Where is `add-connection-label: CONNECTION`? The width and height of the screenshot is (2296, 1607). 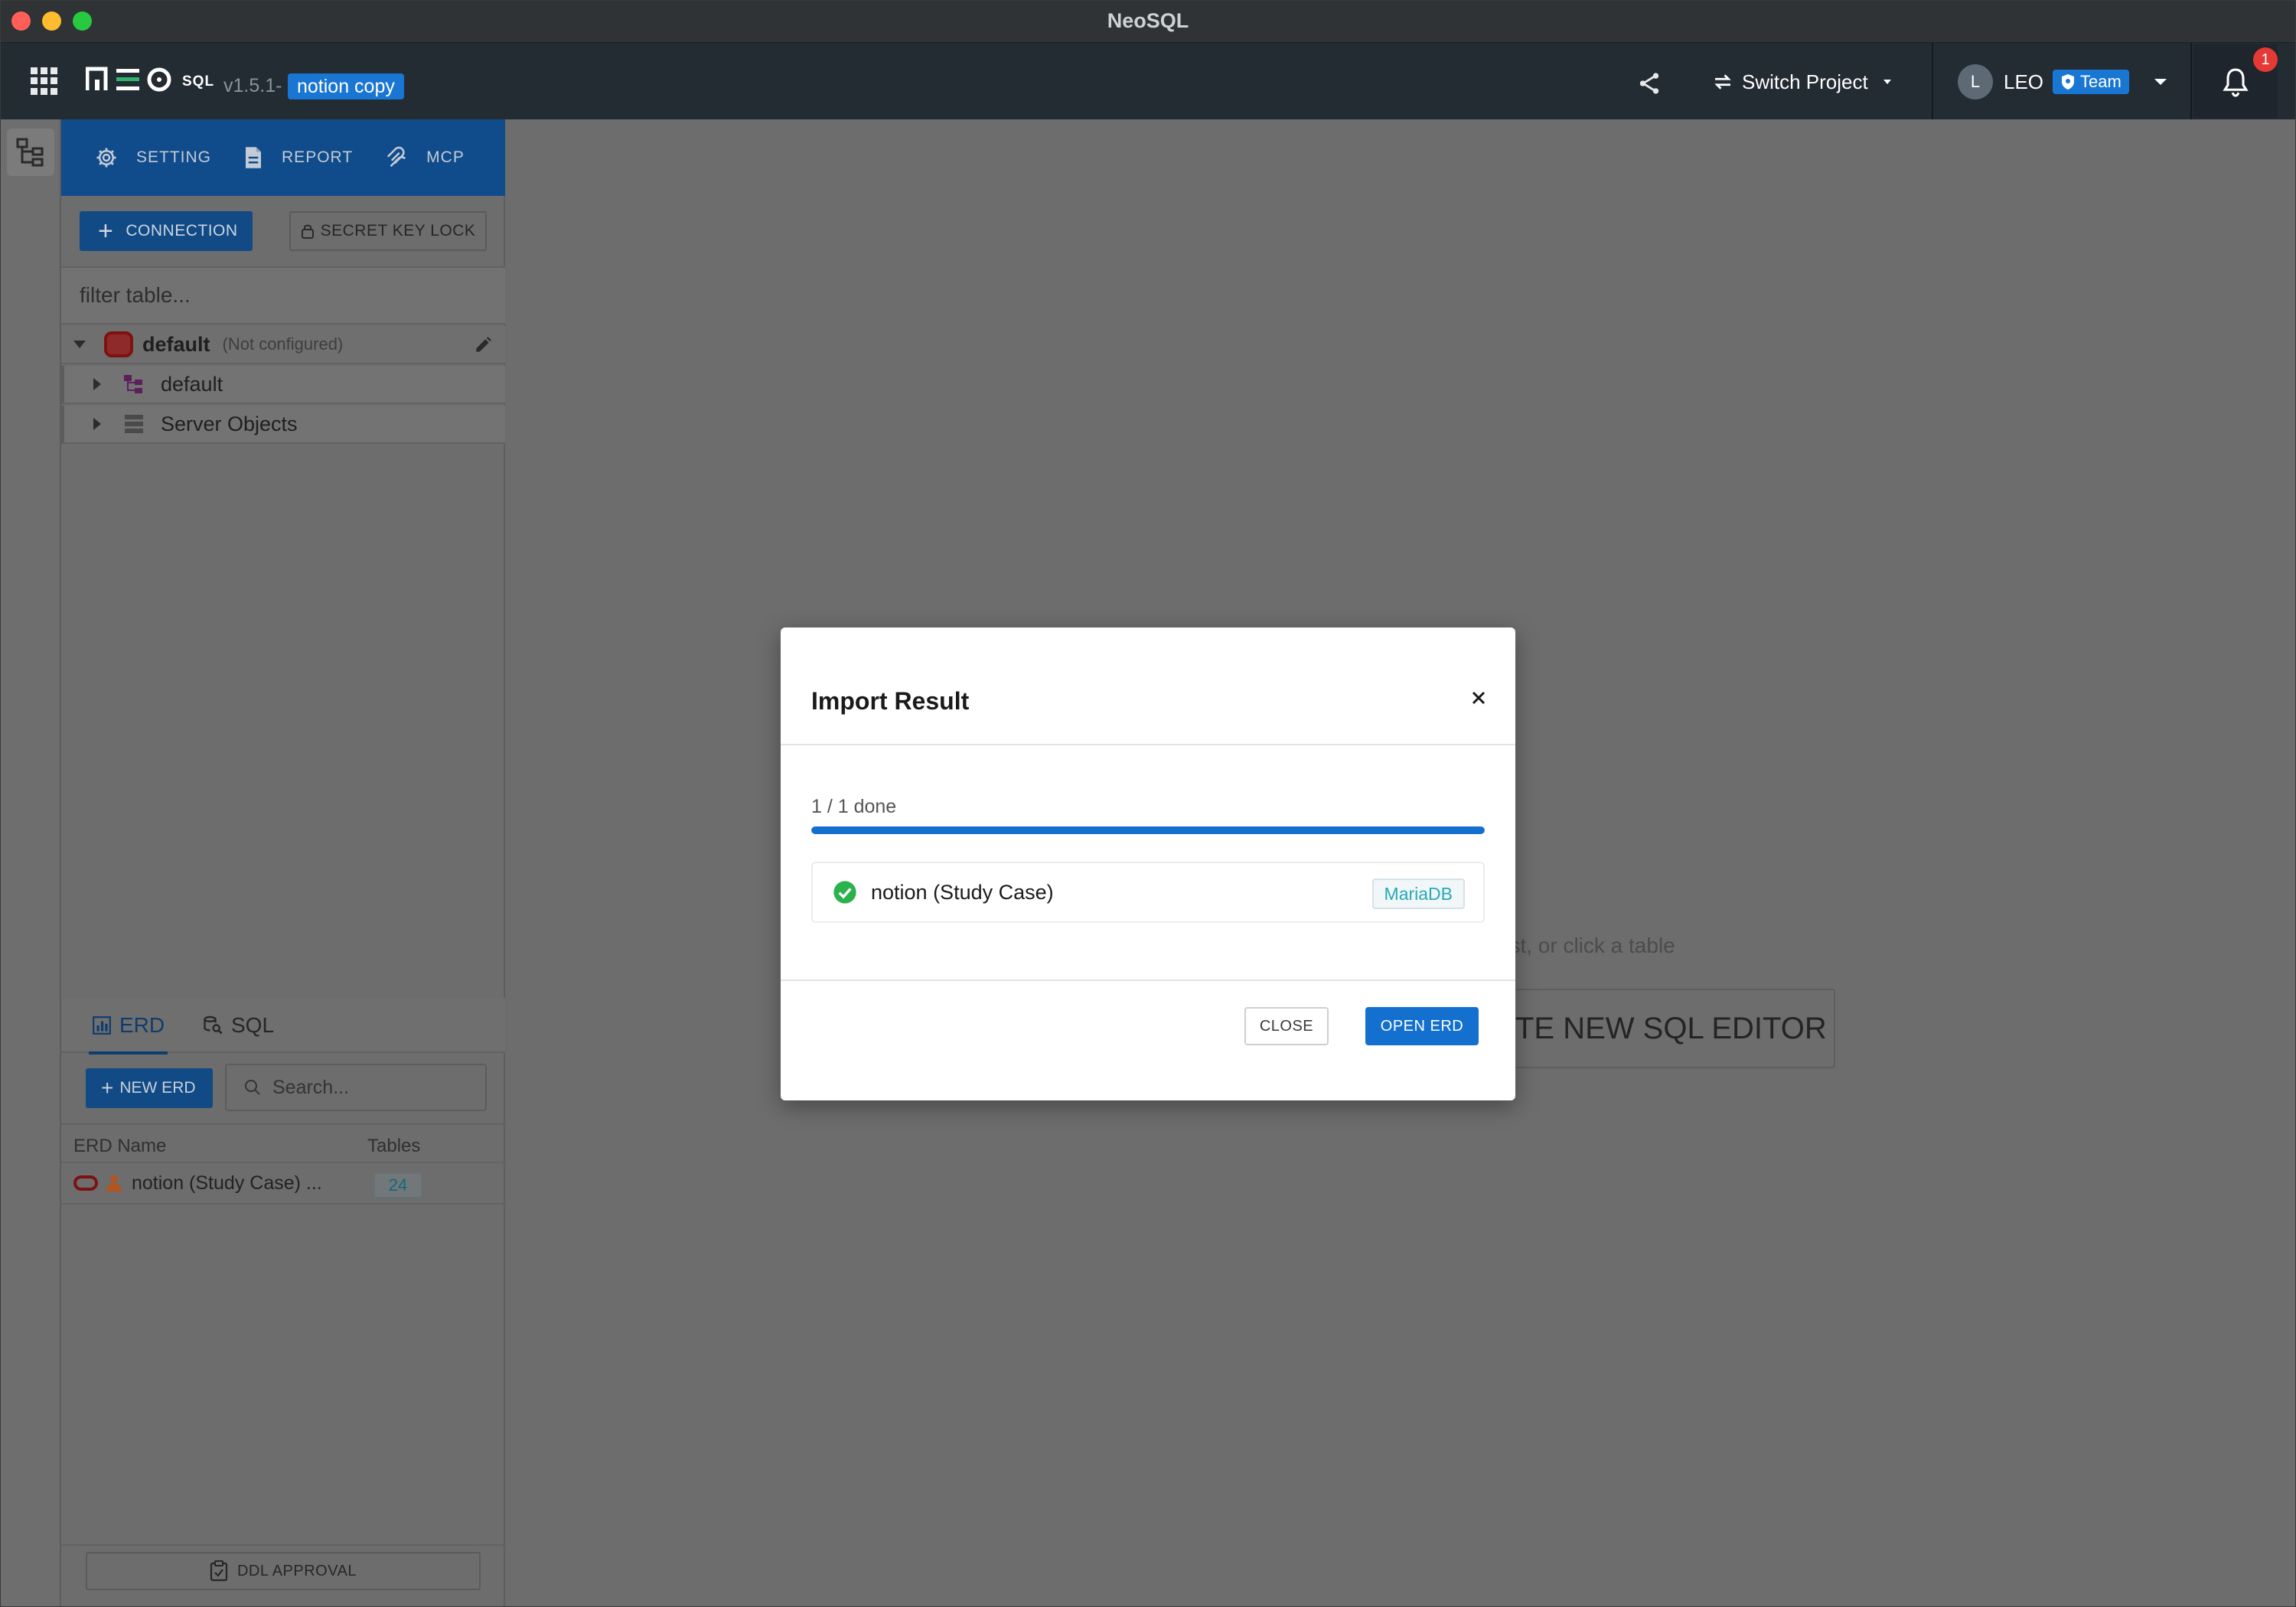 add-connection-label: CONNECTION is located at coordinates (182, 231).